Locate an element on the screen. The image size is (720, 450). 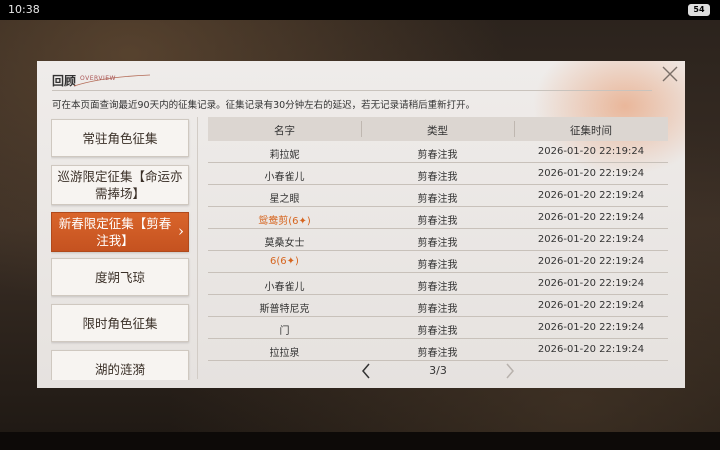
dialog-title-sub: OVERVIEW is located at coordinates (98, 78).